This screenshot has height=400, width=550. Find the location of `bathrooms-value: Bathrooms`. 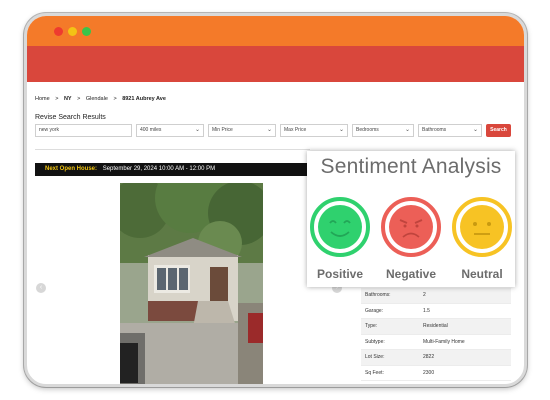

bathrooms-value: Bathrooms is located at coordinates (434, 130).